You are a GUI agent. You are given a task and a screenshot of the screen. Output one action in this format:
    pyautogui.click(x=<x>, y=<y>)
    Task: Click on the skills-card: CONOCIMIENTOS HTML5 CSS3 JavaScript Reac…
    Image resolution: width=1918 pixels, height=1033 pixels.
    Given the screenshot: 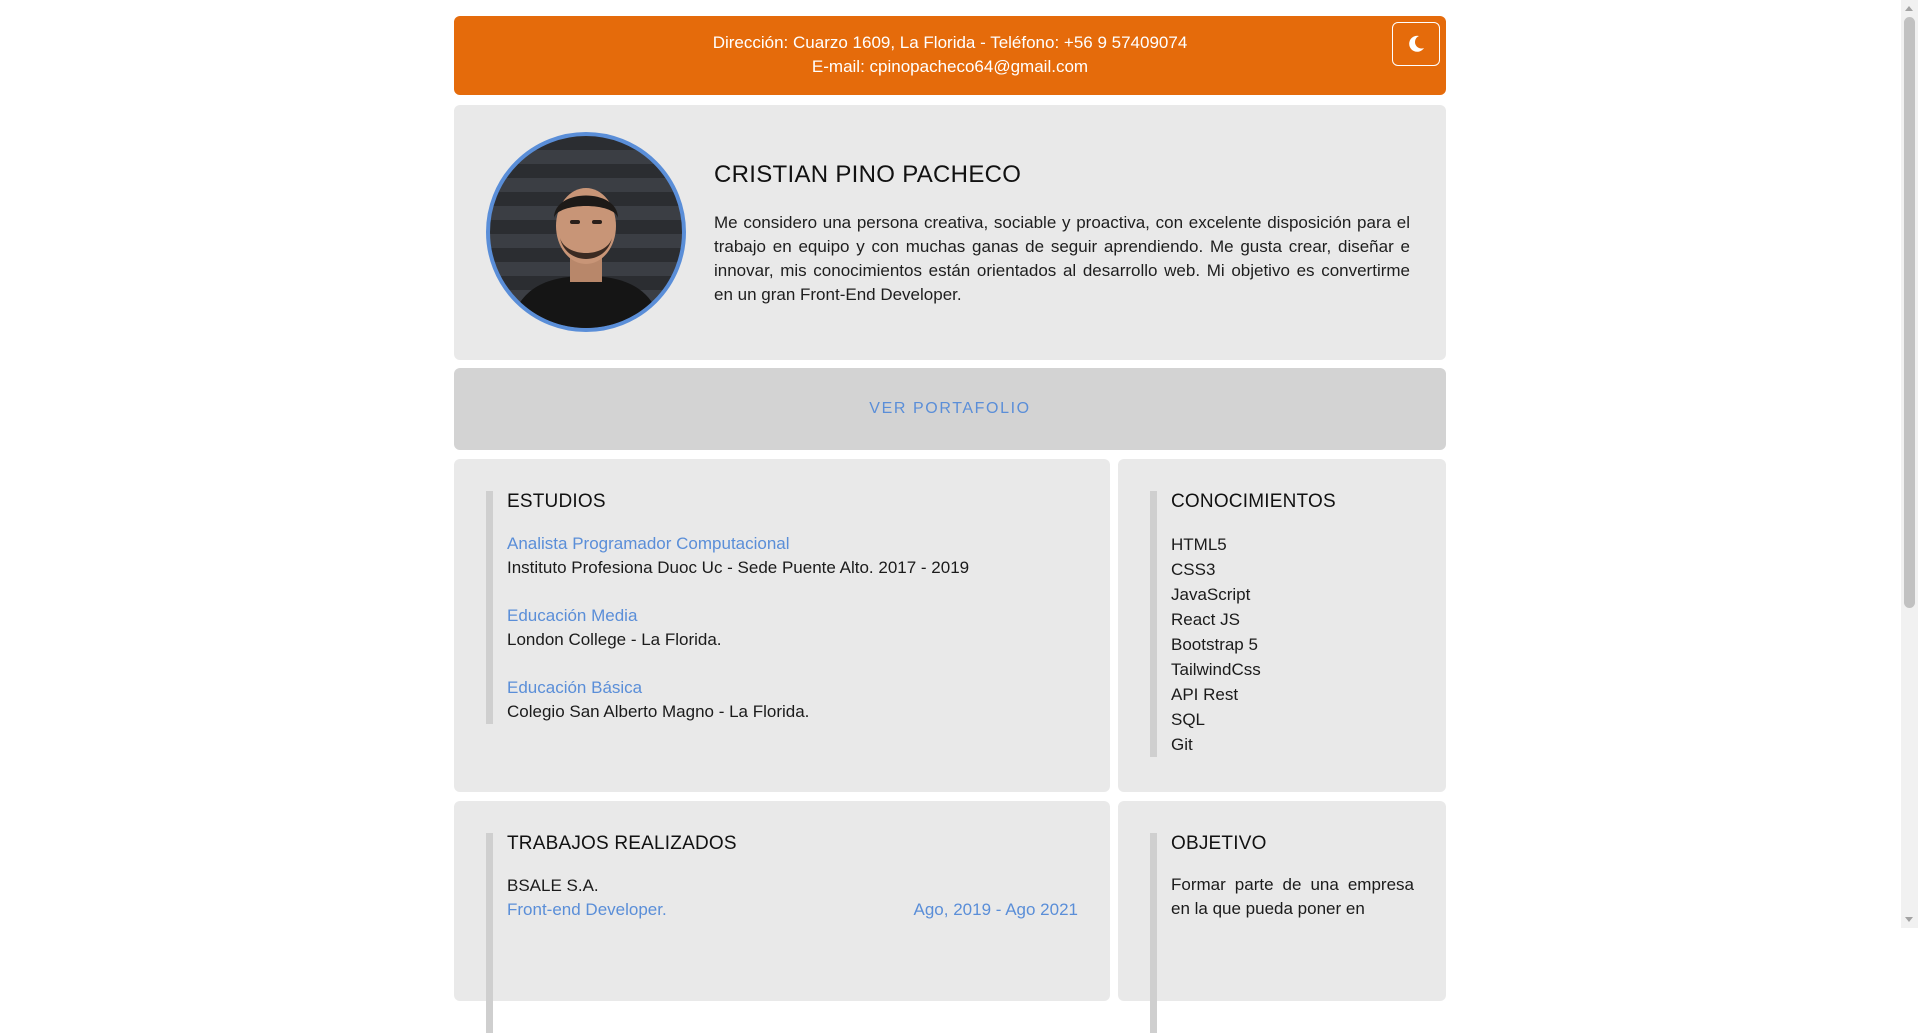 What is the action you would take?
    pyautogui.click(x=1282, y=625)
    